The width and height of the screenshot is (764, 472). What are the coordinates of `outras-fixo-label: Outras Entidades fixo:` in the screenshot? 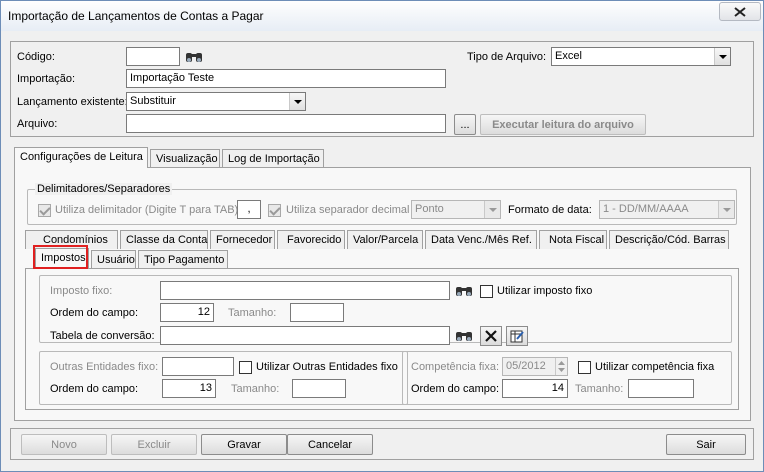 It's located at (104, 367).